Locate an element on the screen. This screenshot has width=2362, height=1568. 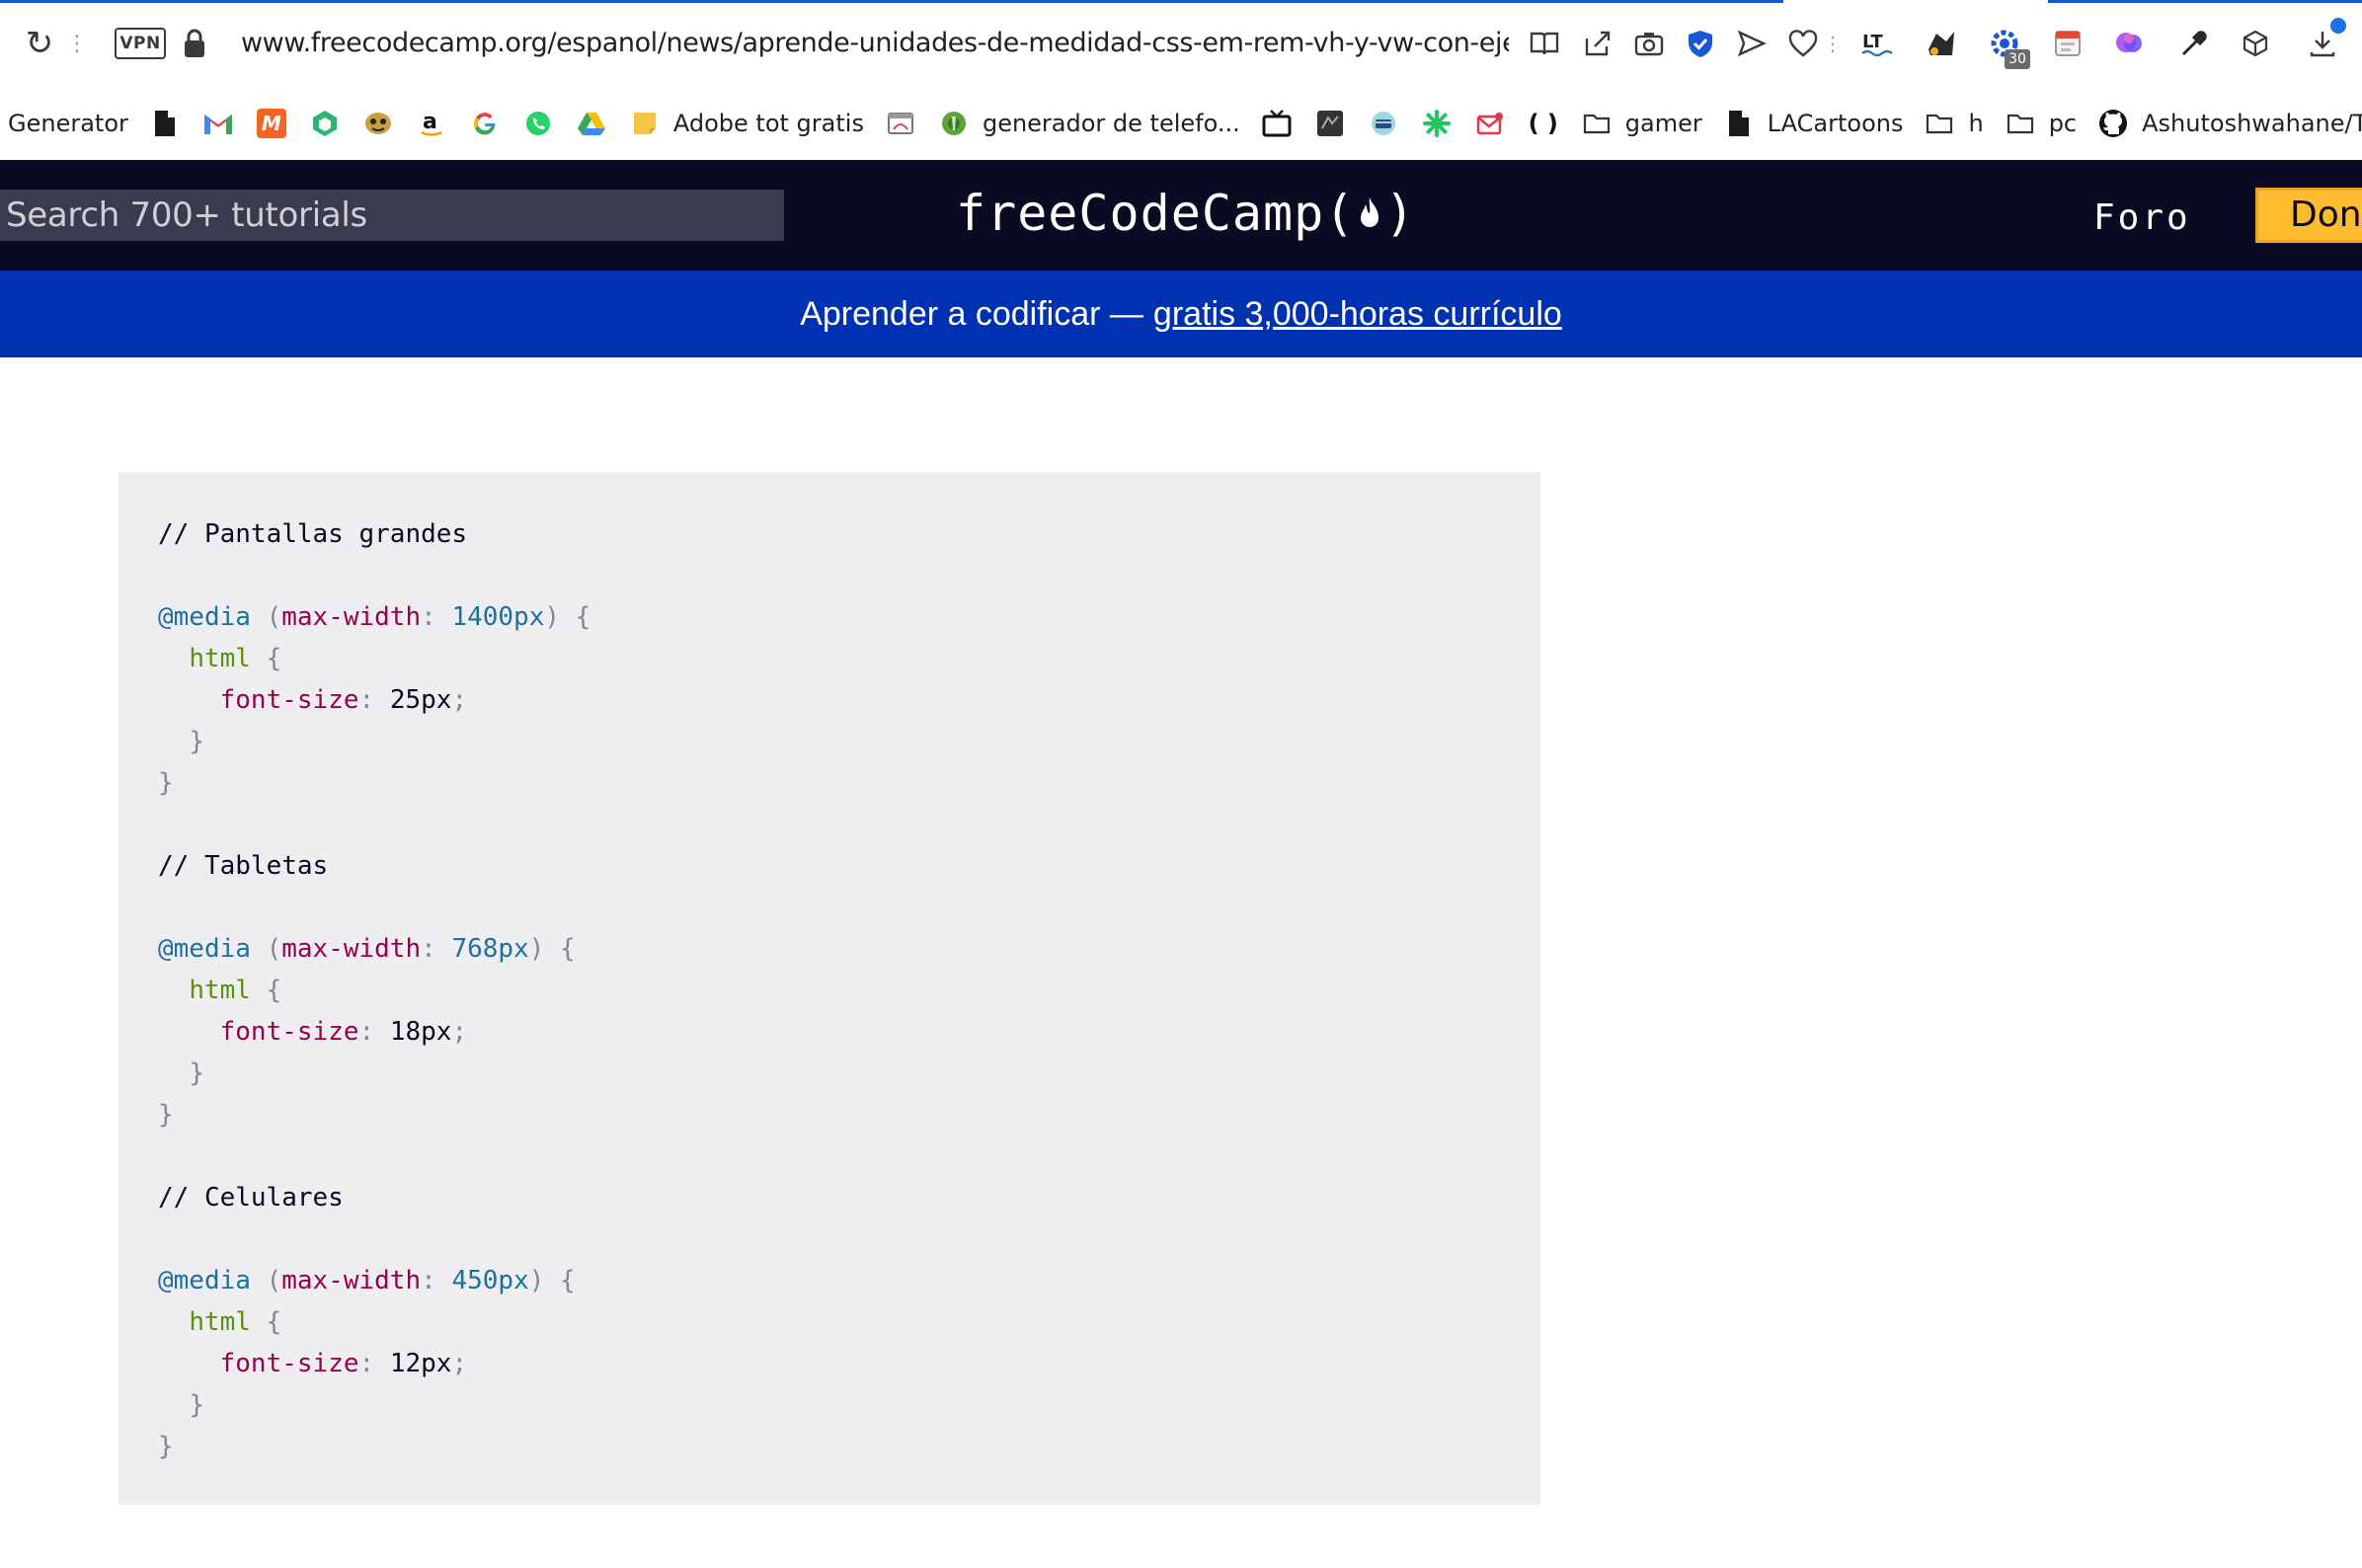
lock-icon is located at coordinates (194, 44).